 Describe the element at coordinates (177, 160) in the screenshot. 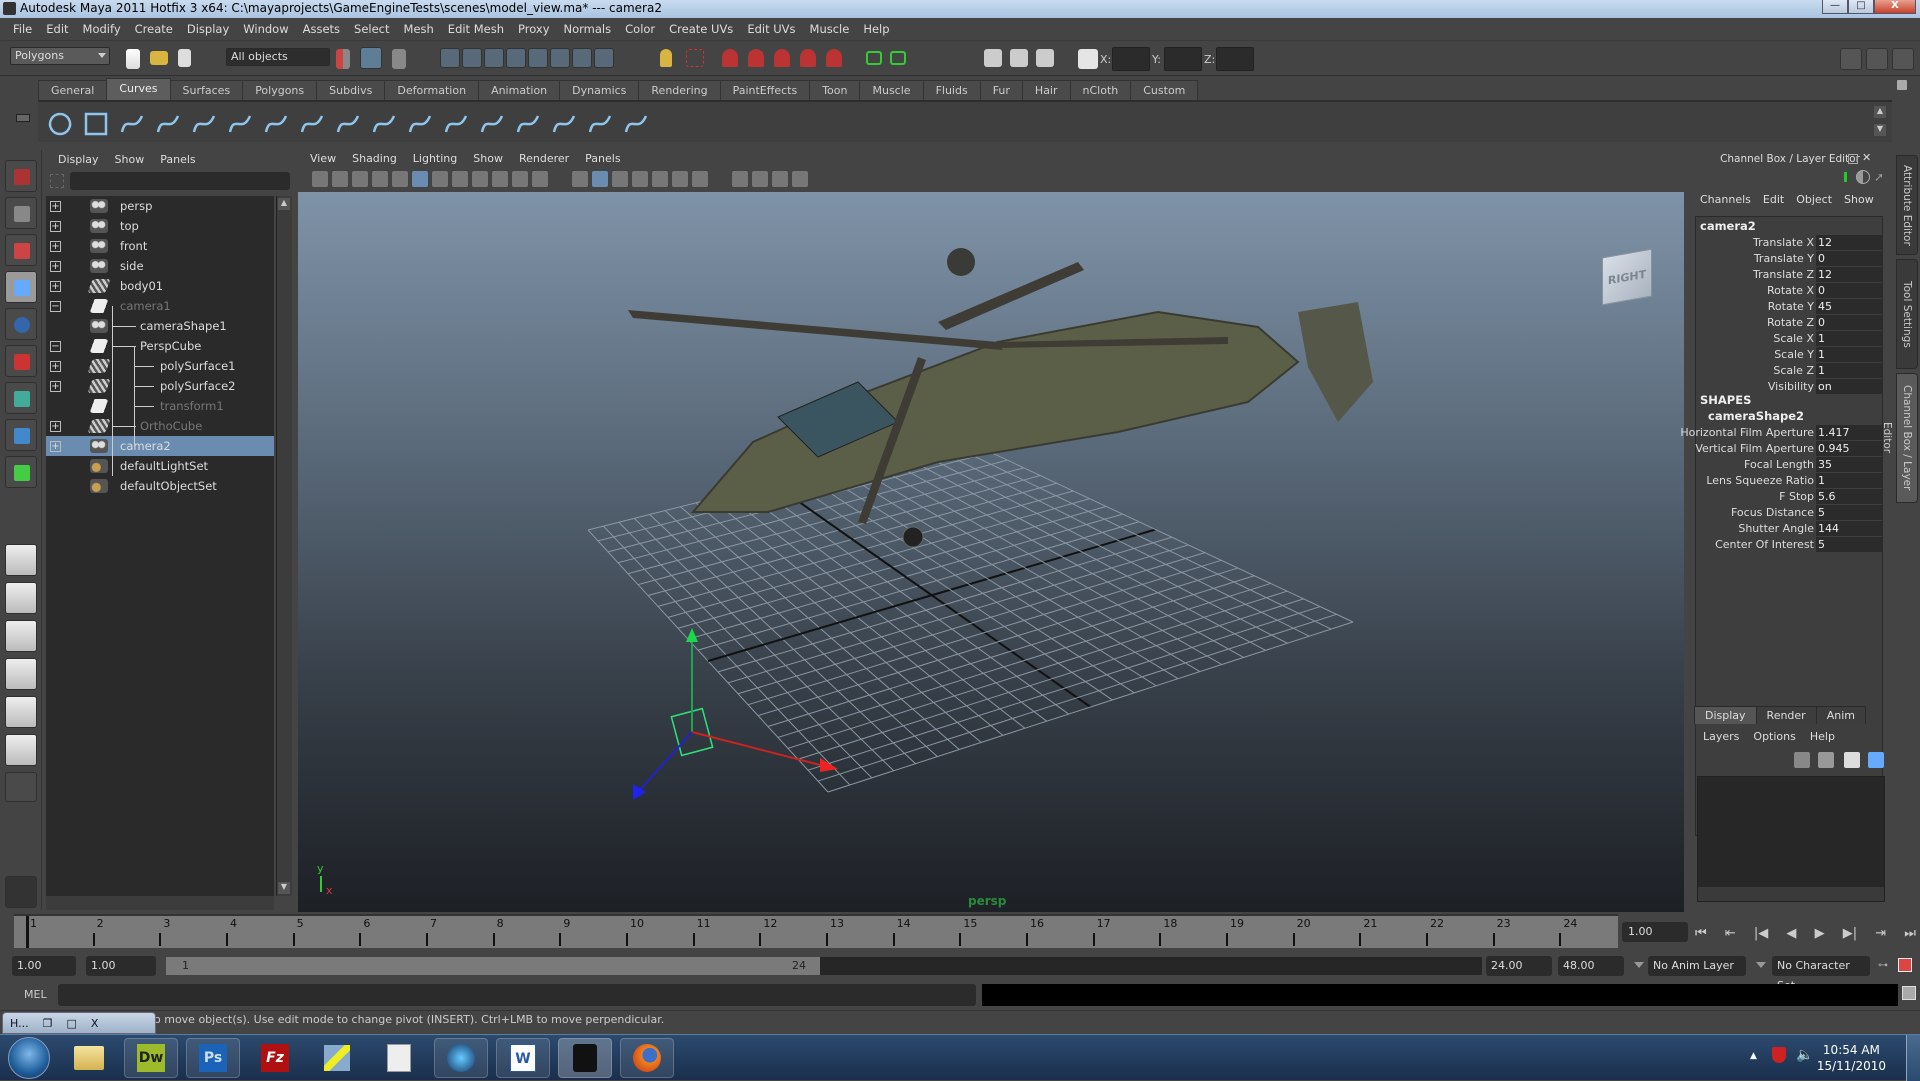

I see `outliner-menu-panels: Panels` at that location.